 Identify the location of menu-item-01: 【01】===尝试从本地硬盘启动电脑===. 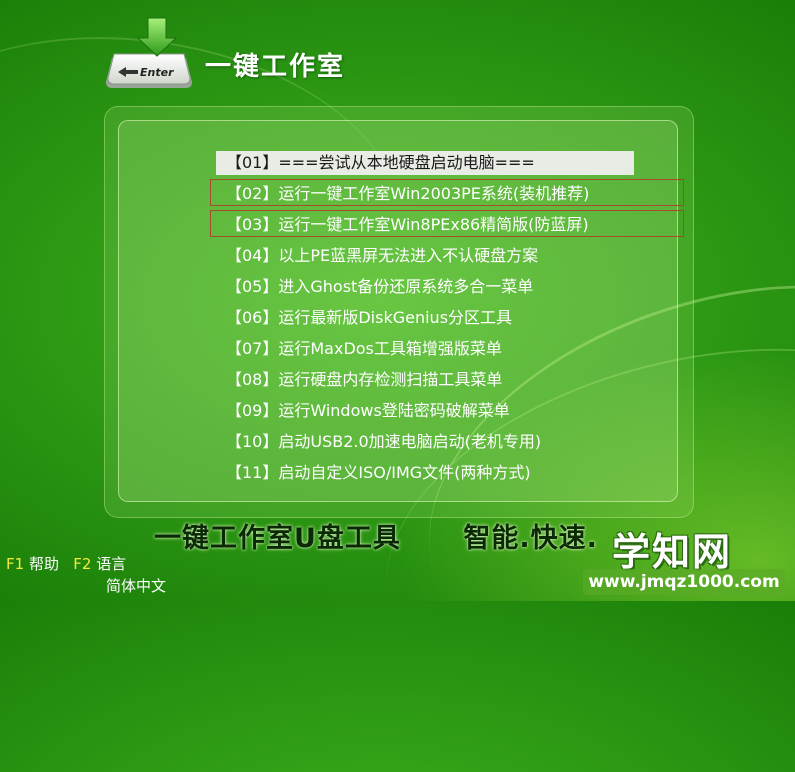
(449, 165).